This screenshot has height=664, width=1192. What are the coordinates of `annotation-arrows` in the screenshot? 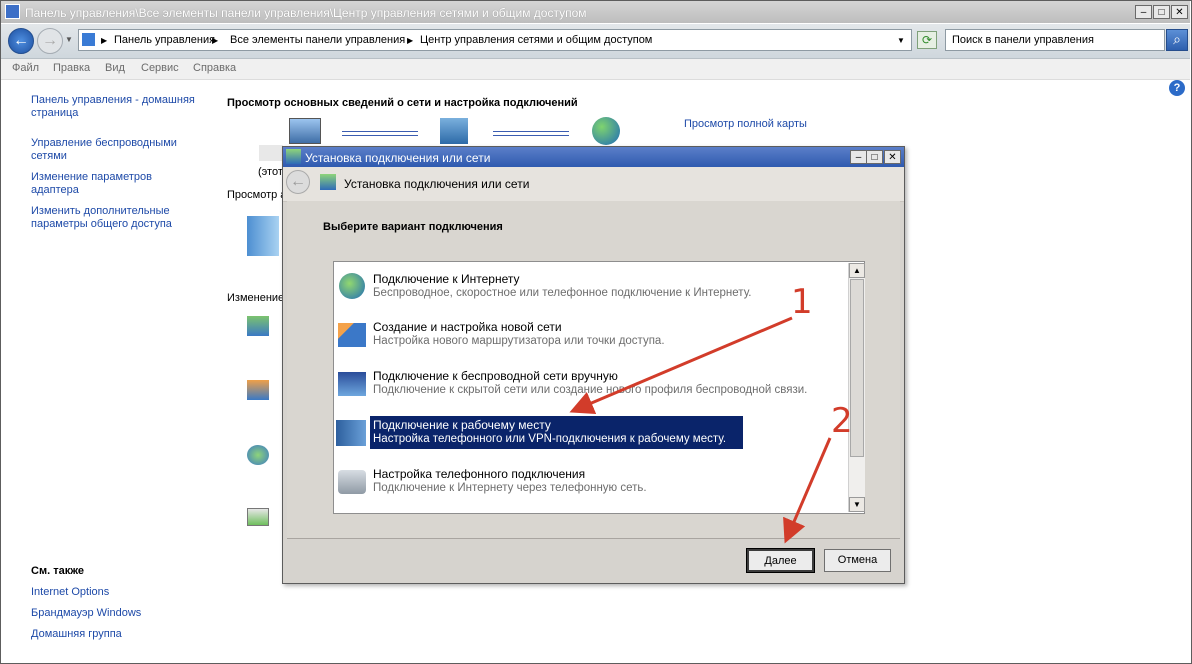 It's located at (700, 430).